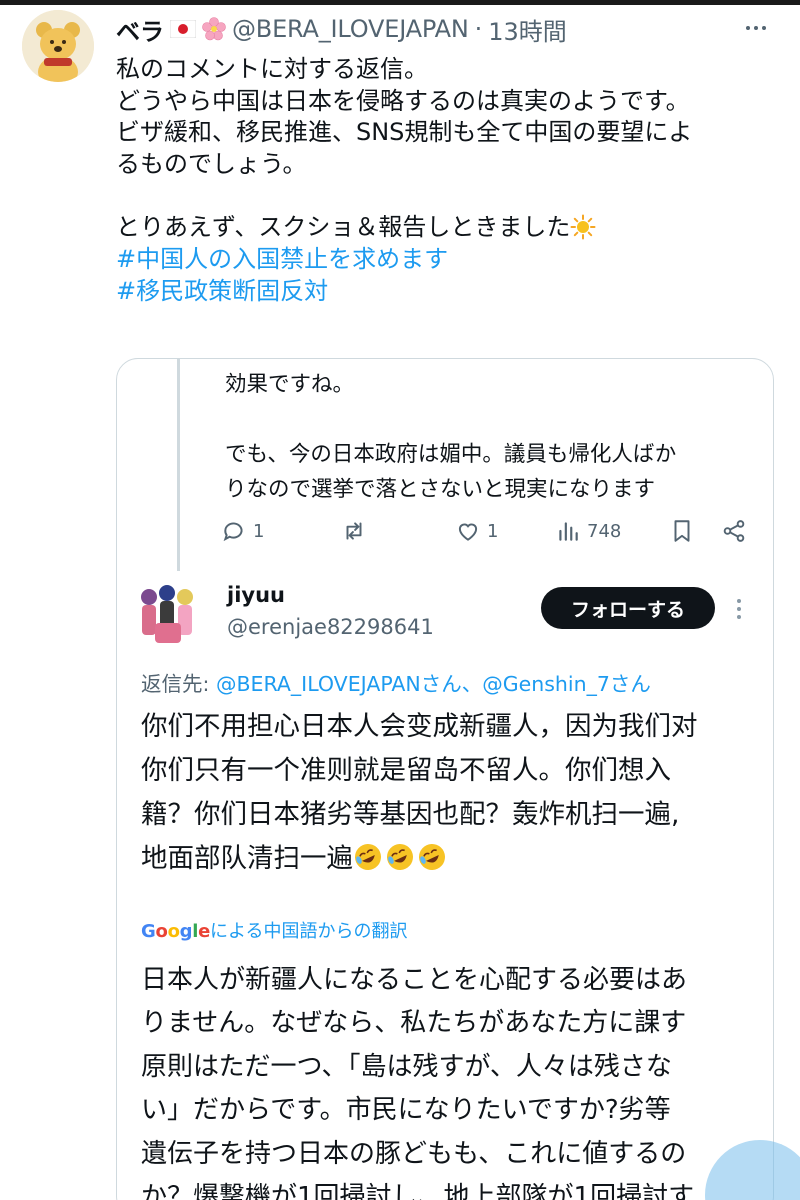 This screenshot has width=800, height=1200. What do you see at coordinates (414, 1023) in the screenshot?
I see `translation-line: りません。なぜなら、私たちがあなた方に課す` at bounding box center [414, 1023].